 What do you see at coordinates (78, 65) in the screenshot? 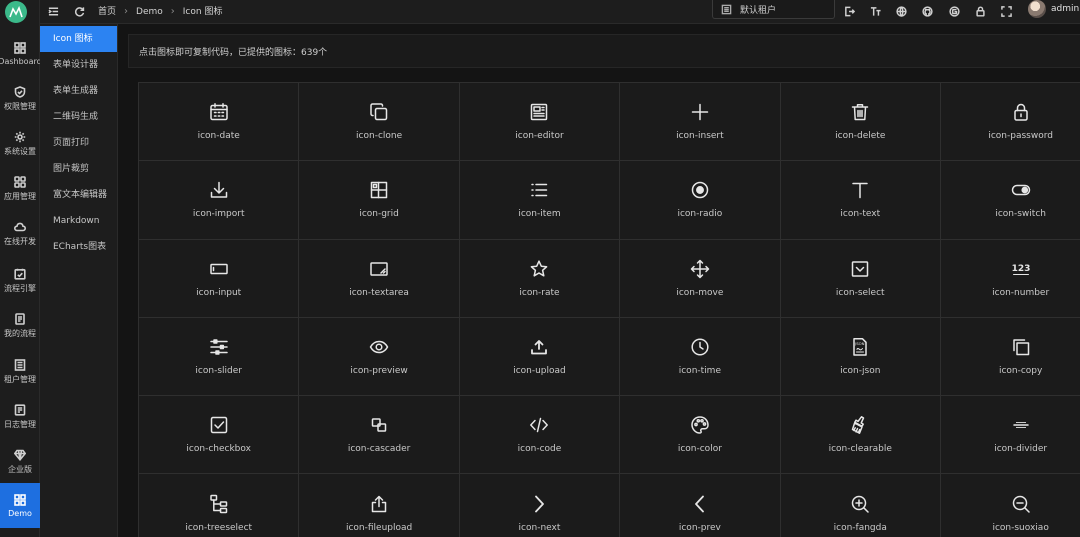
I see `submenu-item-form-designer: 表单设计器` at bounding box center [78, 65].